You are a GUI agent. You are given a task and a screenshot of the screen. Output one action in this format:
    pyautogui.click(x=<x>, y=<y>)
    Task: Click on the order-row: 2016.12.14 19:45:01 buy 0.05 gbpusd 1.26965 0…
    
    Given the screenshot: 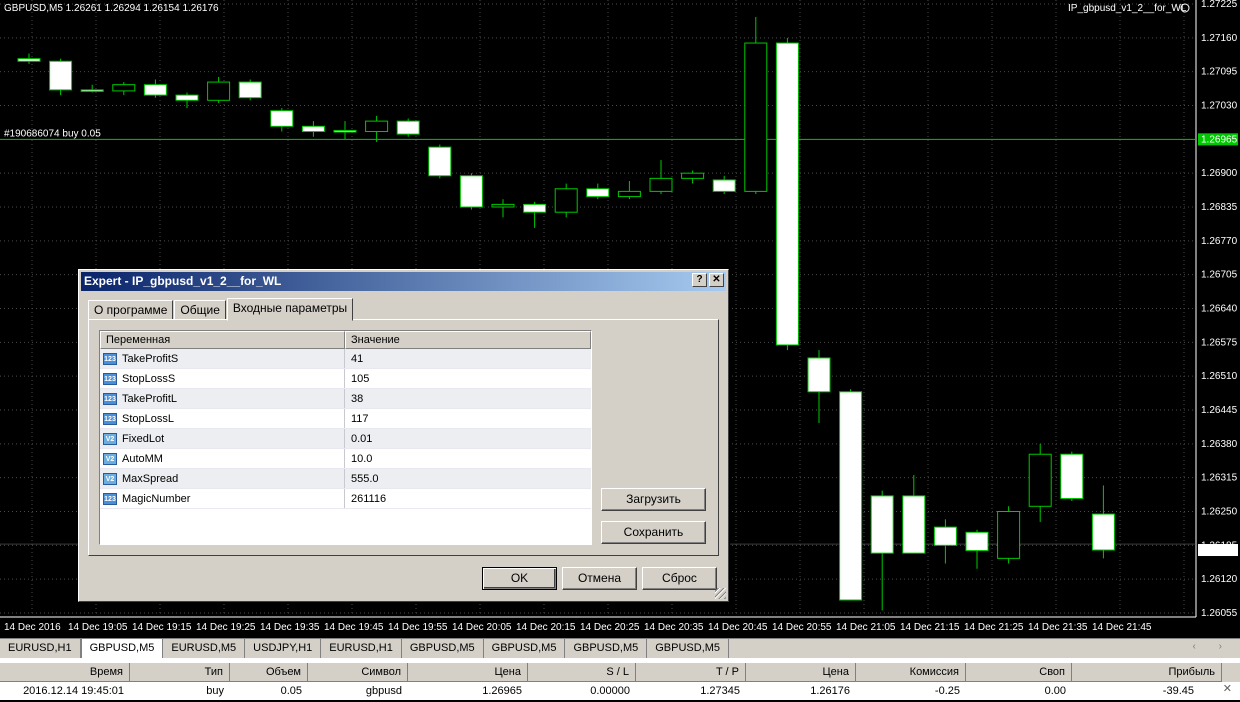 What is the action you would take?
    pyautogui.click(x=620, y=692)
    